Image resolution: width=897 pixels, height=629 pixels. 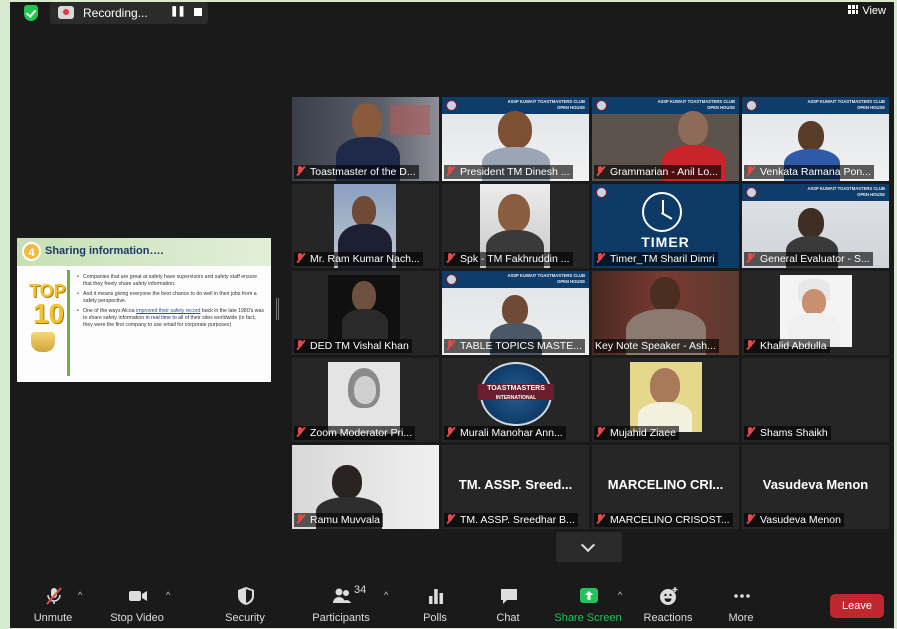 I want to click on pause-icon: ❚❚, so click(x=178, y=11).